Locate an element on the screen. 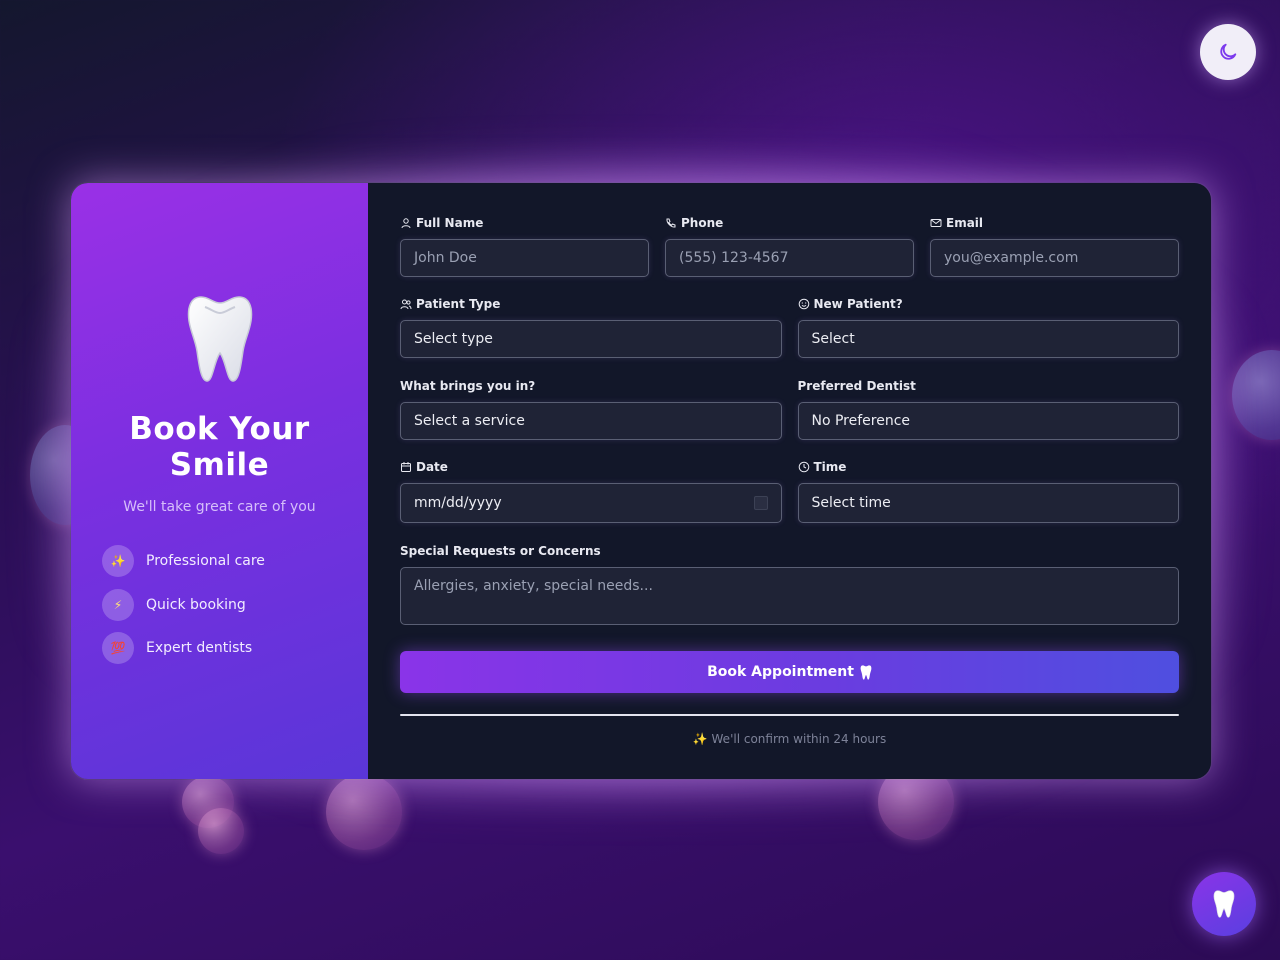  clock-icon is located at coordinates (803, 467).